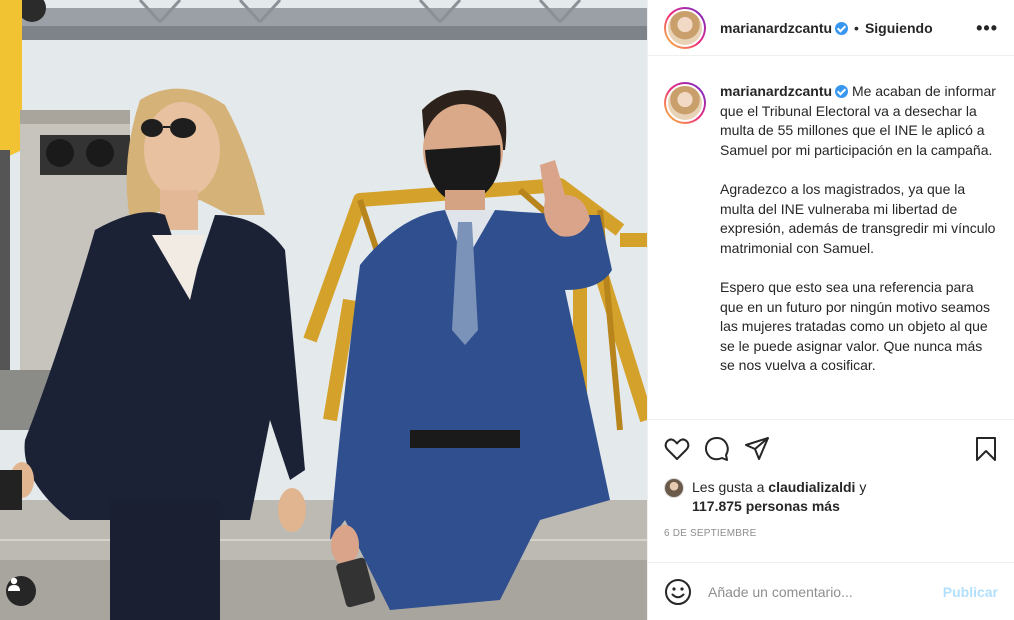 The height and width of the screenshot is (620, 1014). What do you see at coordinates (716, 449) in the screenshot?
I see `comment-icon` at bounding box center [716, 449].